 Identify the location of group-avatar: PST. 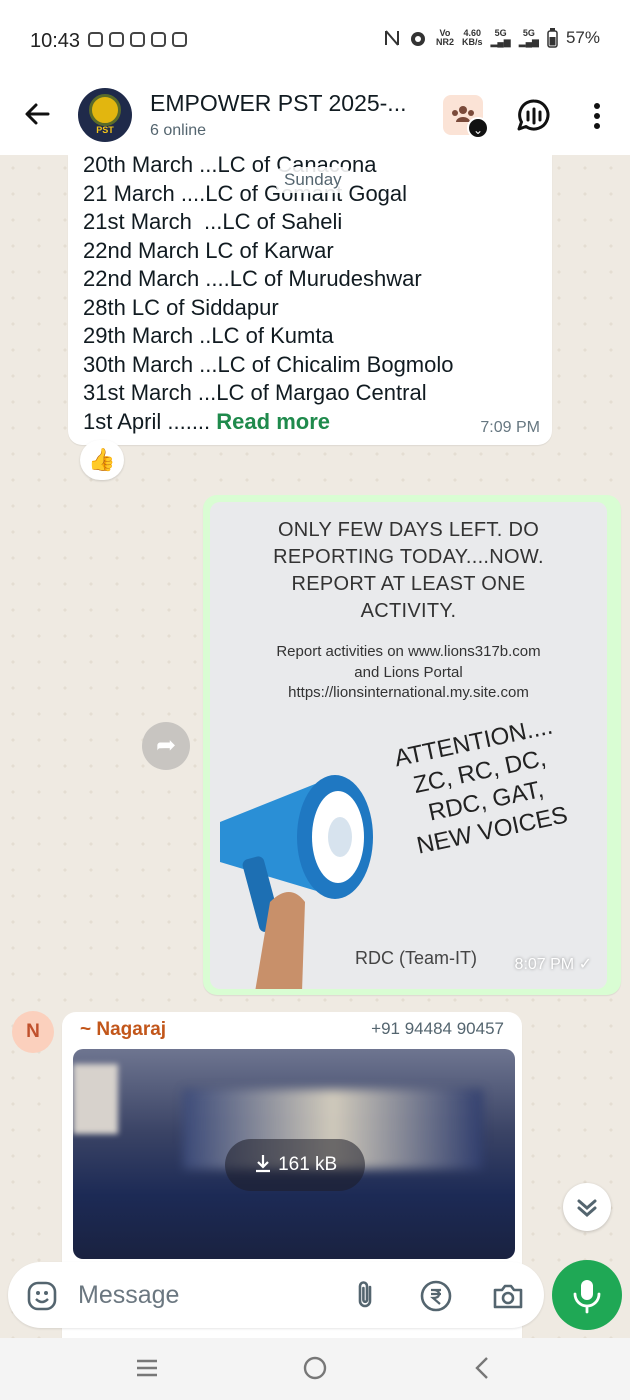
(105, 115).